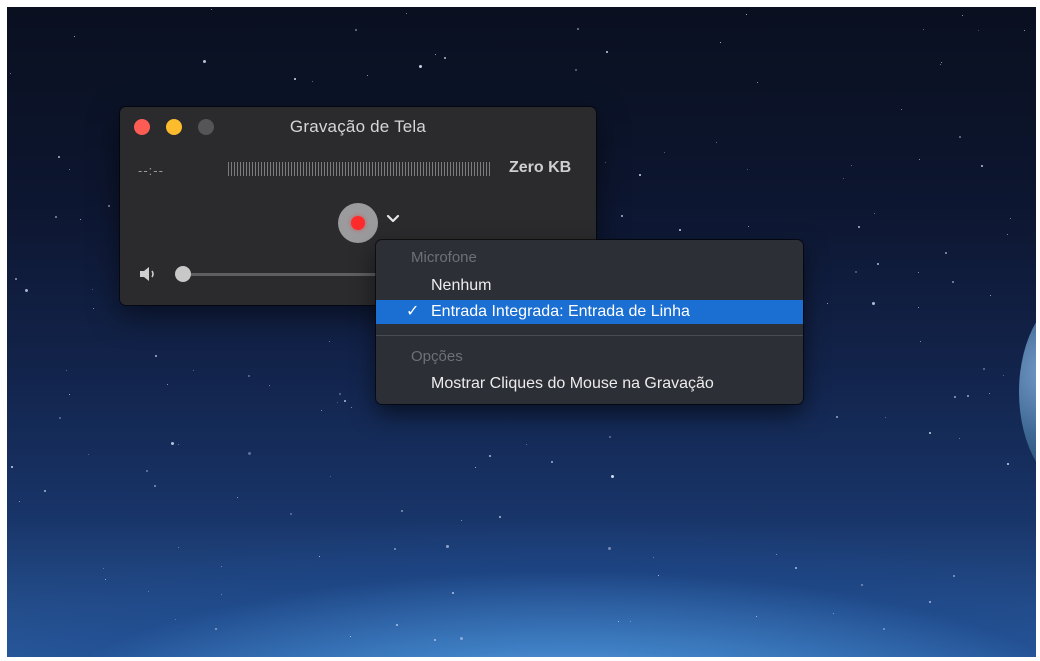  I want to click on titlebar: Gravação de Tela, so click(358, 127).